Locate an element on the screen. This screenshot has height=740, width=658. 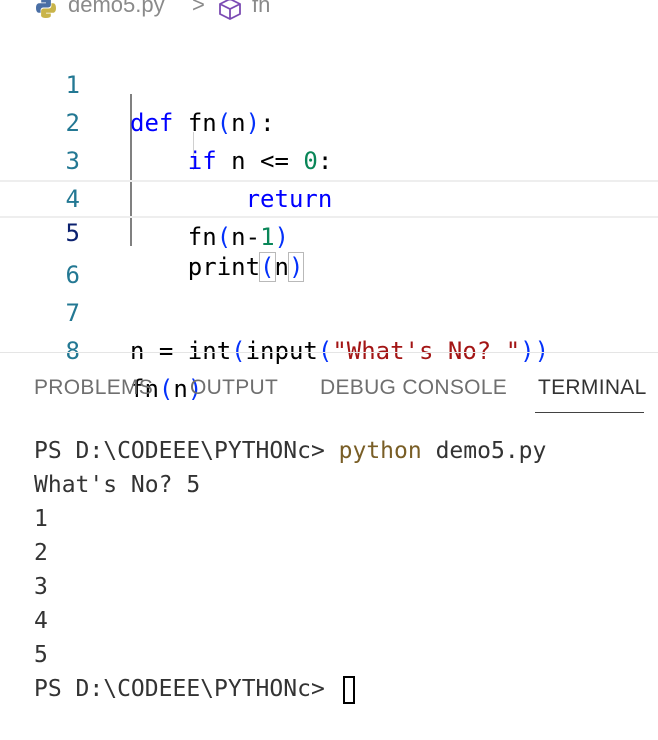
cube-symbol-icon is located at coordinates (230, 10).